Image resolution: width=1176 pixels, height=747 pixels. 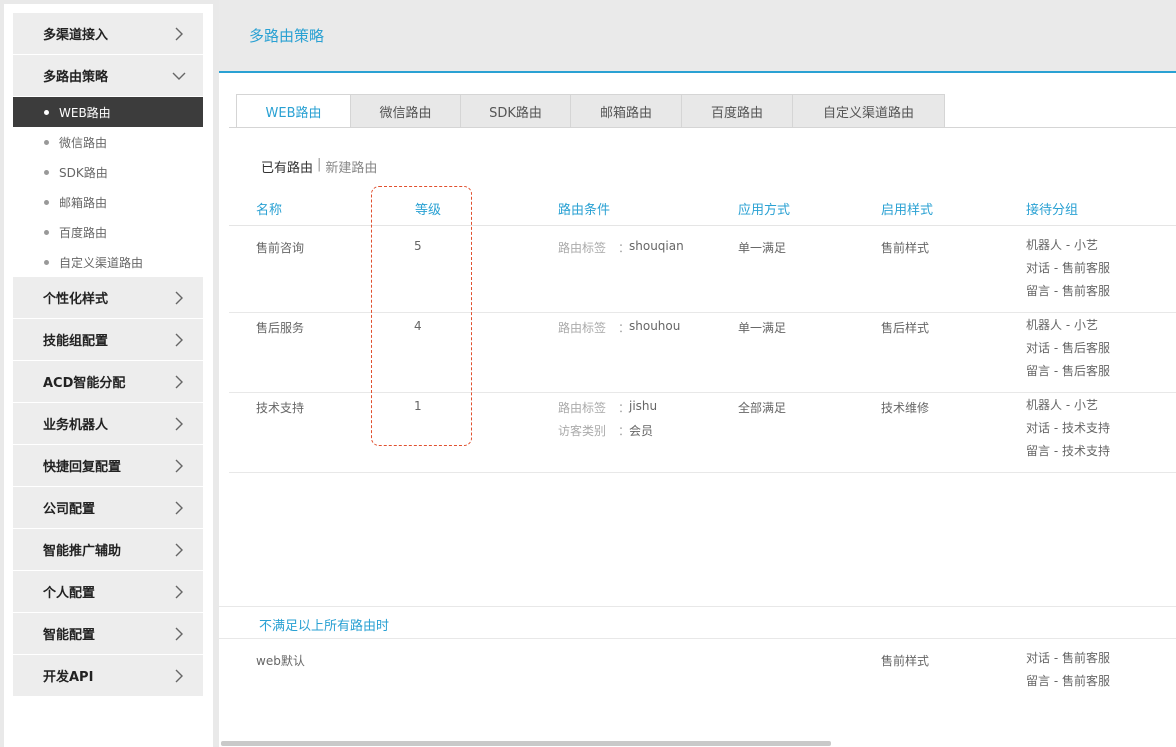 What do you see at coordinates (76, 425) in the screenshot?
I see `sidebar-group-label: 业务机器人` at bounding box center [76, 425].